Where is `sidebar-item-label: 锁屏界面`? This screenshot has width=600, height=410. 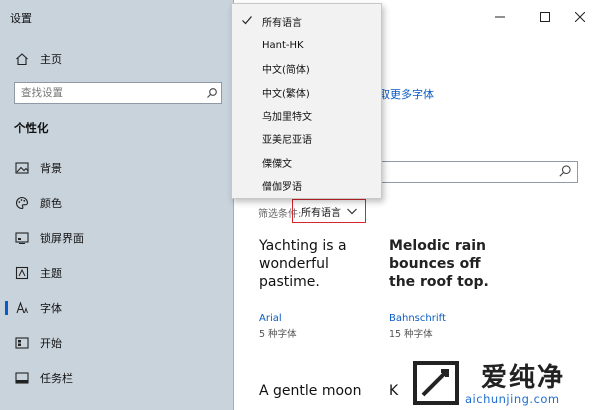 sidebar-item-label: 锁屏界面 is located at coordinates (62, 238).